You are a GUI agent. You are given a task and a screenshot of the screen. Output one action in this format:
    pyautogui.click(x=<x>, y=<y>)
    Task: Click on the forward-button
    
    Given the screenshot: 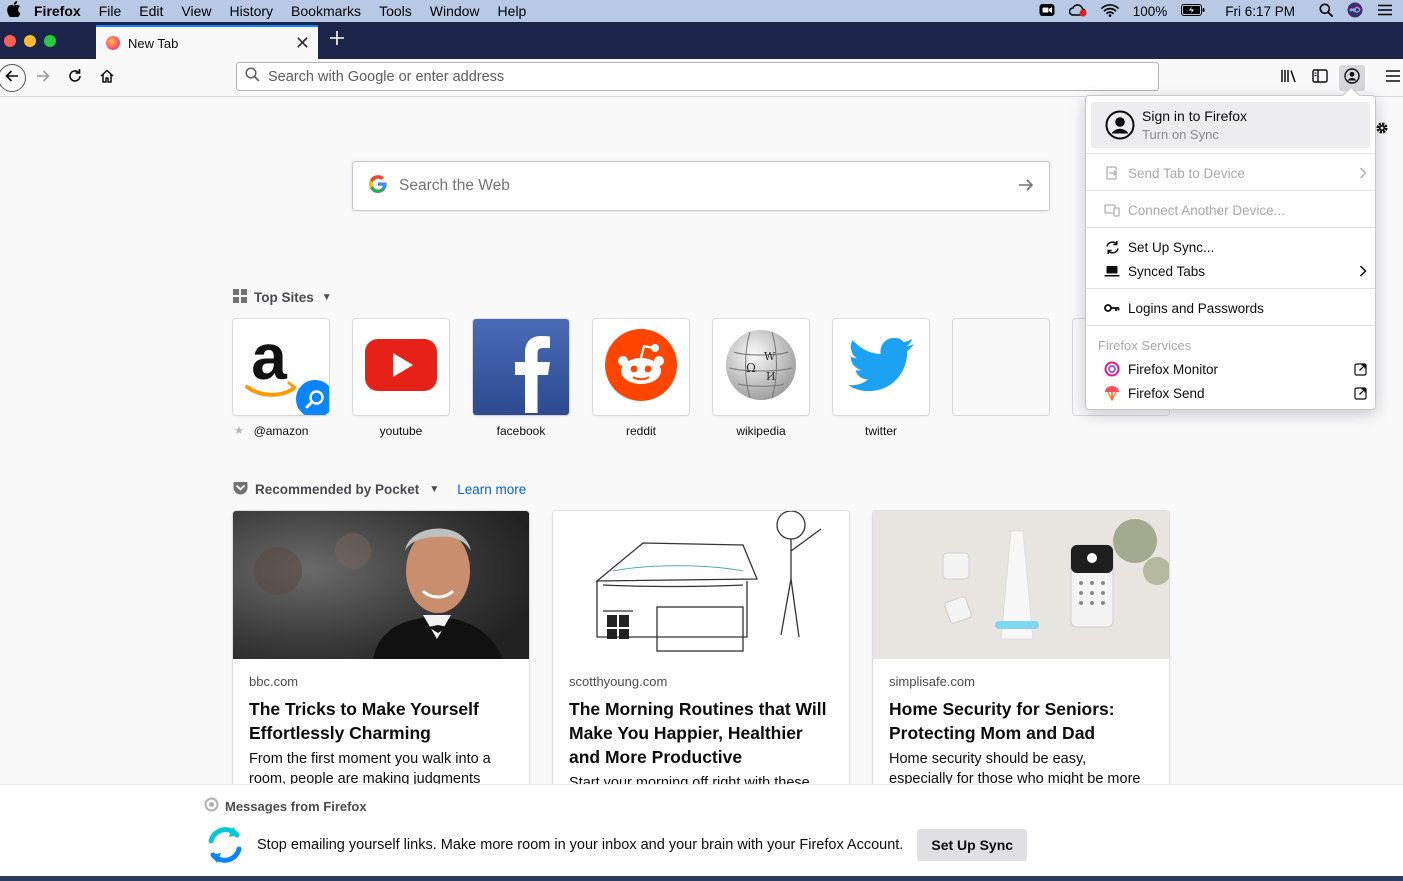 What is the action you would take?
    pyautogui.click(x=43, y=78)
    